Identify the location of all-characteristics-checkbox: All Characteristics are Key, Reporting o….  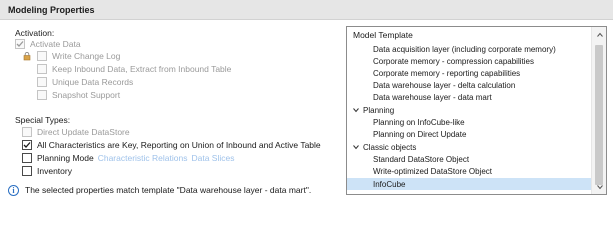
(171, 145).